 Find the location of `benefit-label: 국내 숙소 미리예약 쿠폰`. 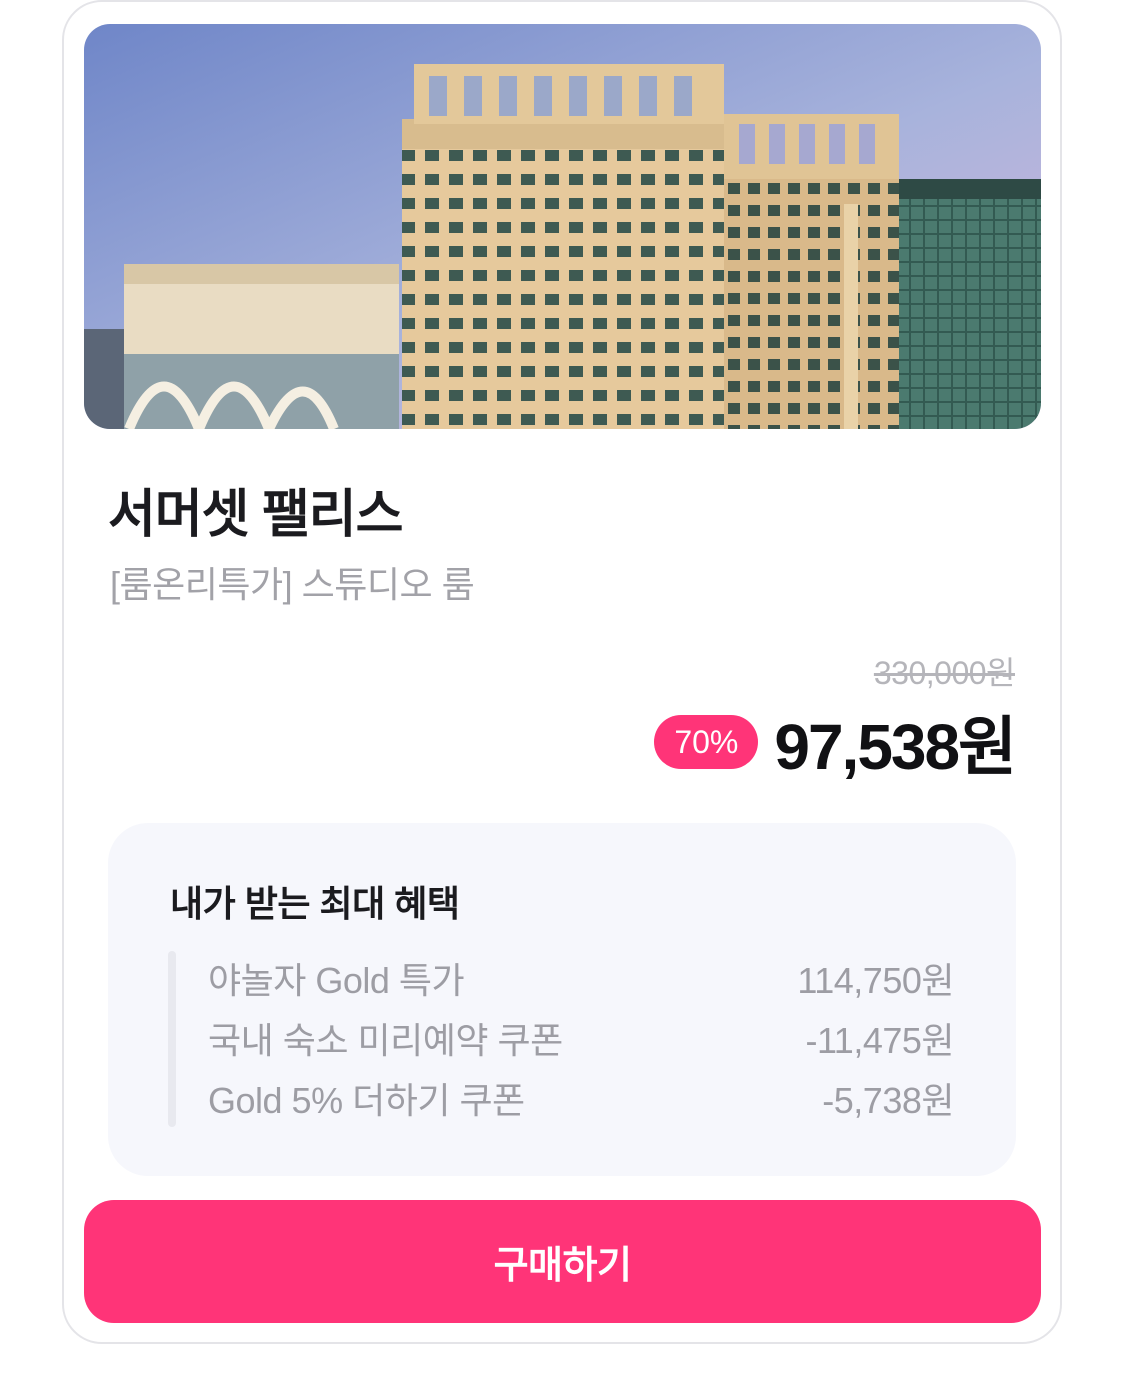

benefit-label: 국내 숙소 미리예약 쿠폰 is located at coordinates (385, 1040).